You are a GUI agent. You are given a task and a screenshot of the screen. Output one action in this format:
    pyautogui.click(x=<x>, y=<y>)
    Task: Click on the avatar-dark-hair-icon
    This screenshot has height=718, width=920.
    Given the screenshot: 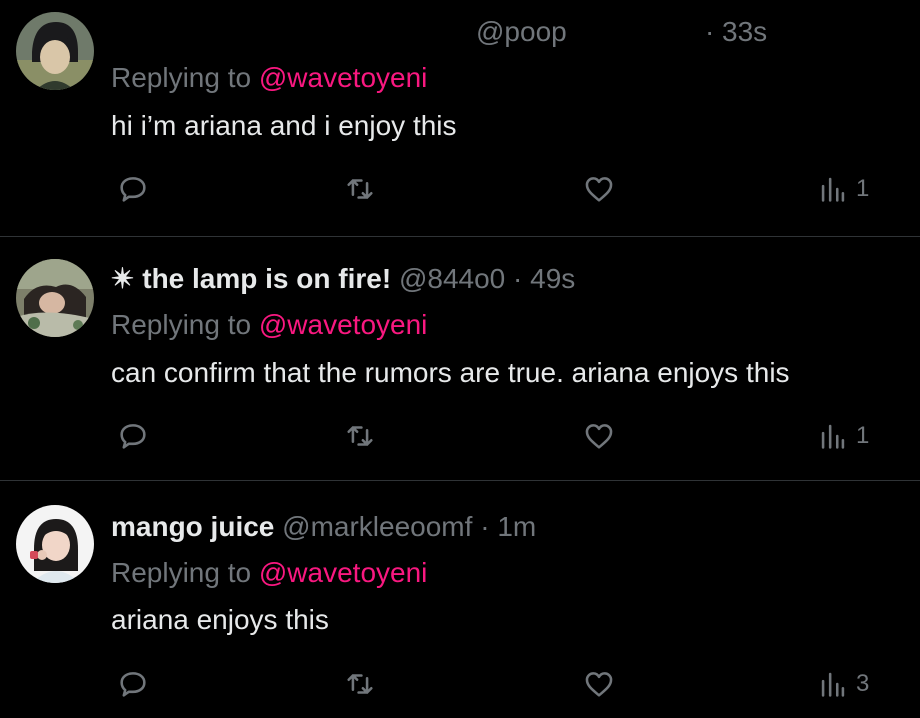 What is the action you would take?
    pyautogui.click(x=55, y=51)
    